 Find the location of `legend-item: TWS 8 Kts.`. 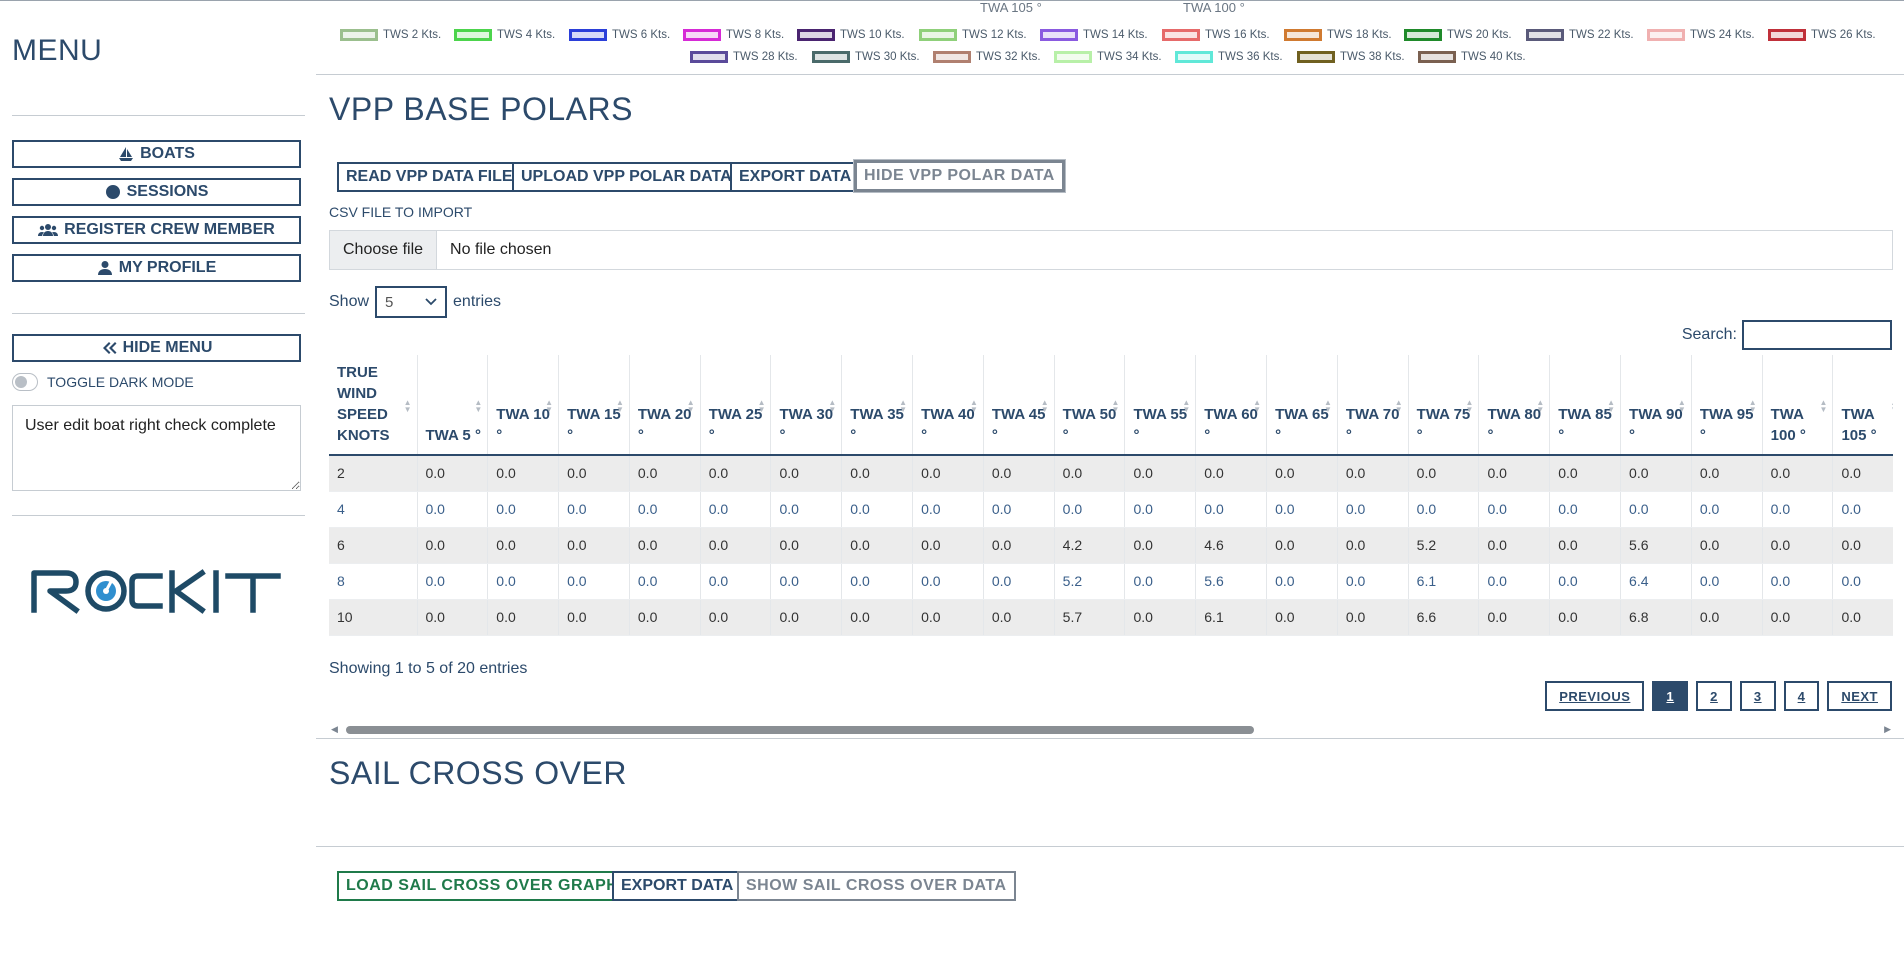

legend-item: TWS 8 Kts. is located at coordinates (733, 35).